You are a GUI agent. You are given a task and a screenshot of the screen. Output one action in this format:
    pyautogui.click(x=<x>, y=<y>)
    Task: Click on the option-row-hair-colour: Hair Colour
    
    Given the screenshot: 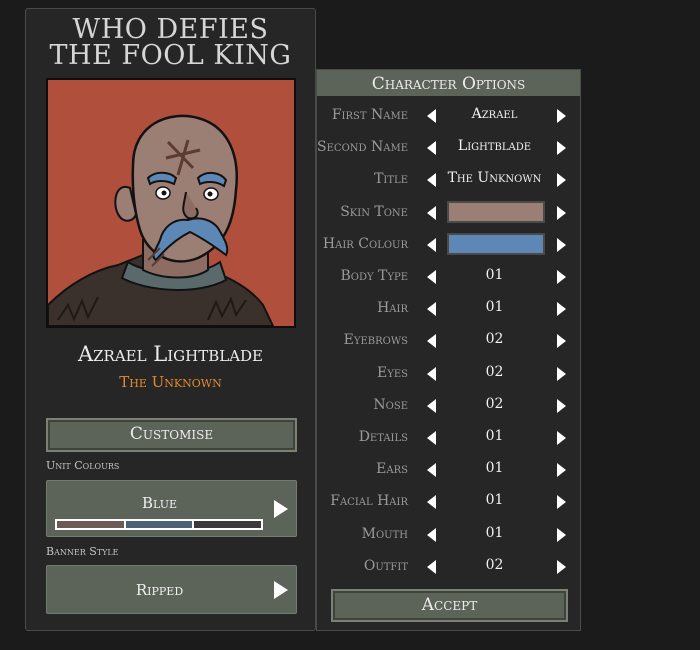 What is the action you would take?
    pyautogui.click(x=448, y=245)
    